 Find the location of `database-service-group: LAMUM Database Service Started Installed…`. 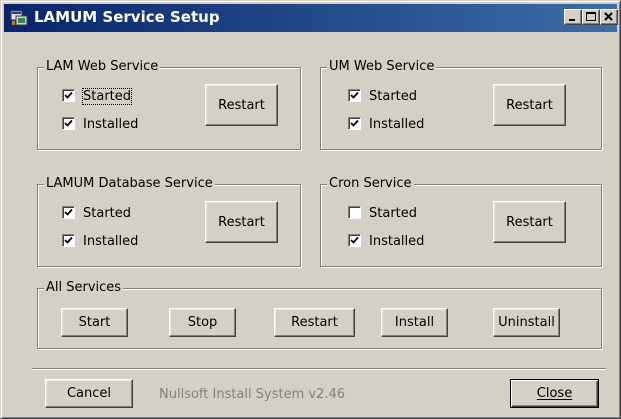

database-service-group: LAMUM Database Service Started Installed… is located at coordinates (169, 221).